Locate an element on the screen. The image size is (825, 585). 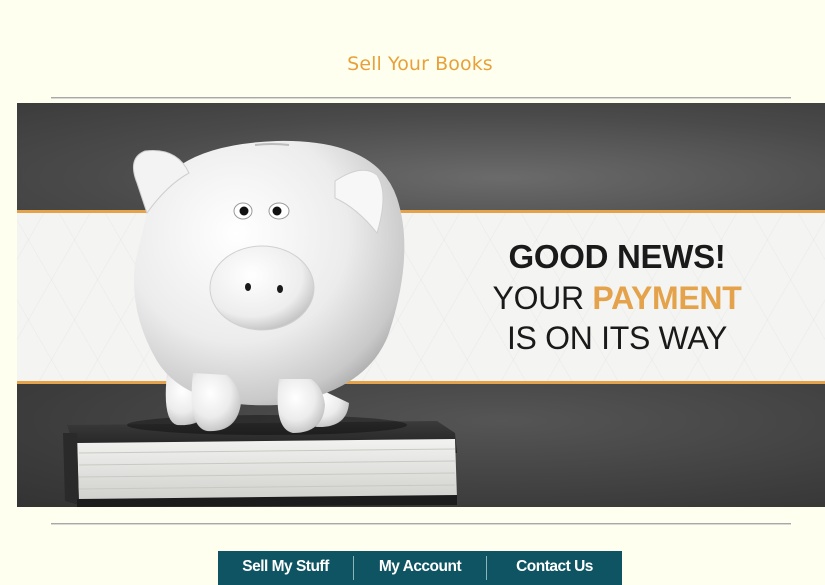
nav-sell-my-stuff: Sell My Stuff is located at coordinates (285, 568).